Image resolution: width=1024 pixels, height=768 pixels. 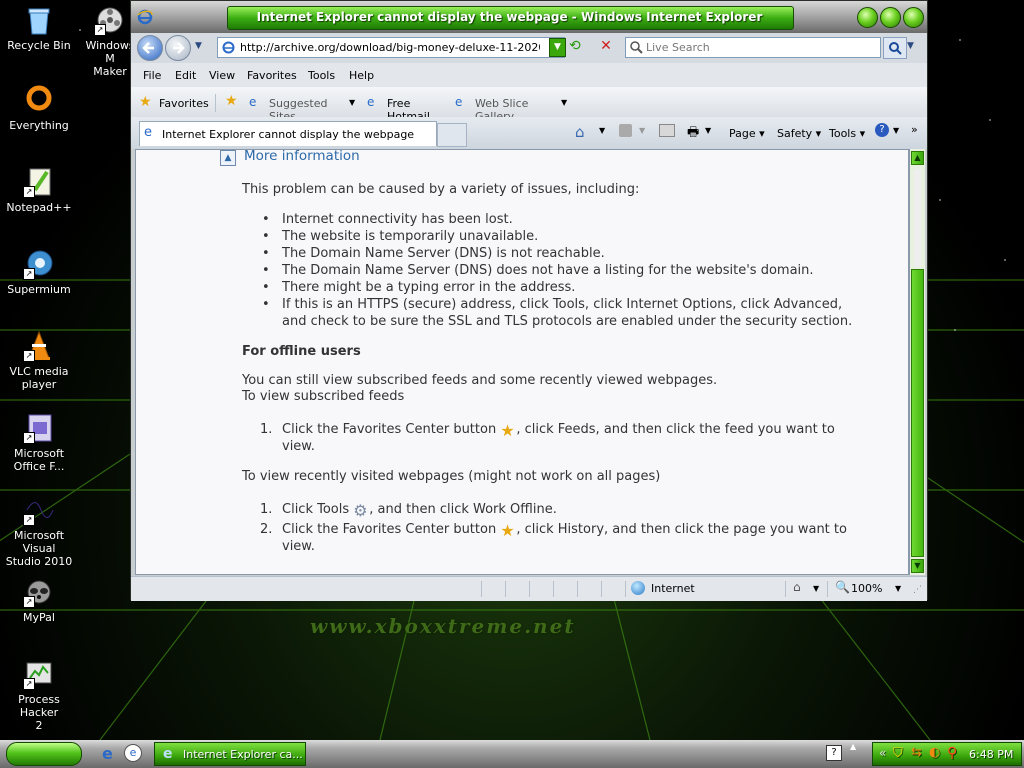 What do you see at coordinates (231, 101) in the screenshot?
I see `add-to-favorites-bar-icon: ★` at bounding box center [231, 101].